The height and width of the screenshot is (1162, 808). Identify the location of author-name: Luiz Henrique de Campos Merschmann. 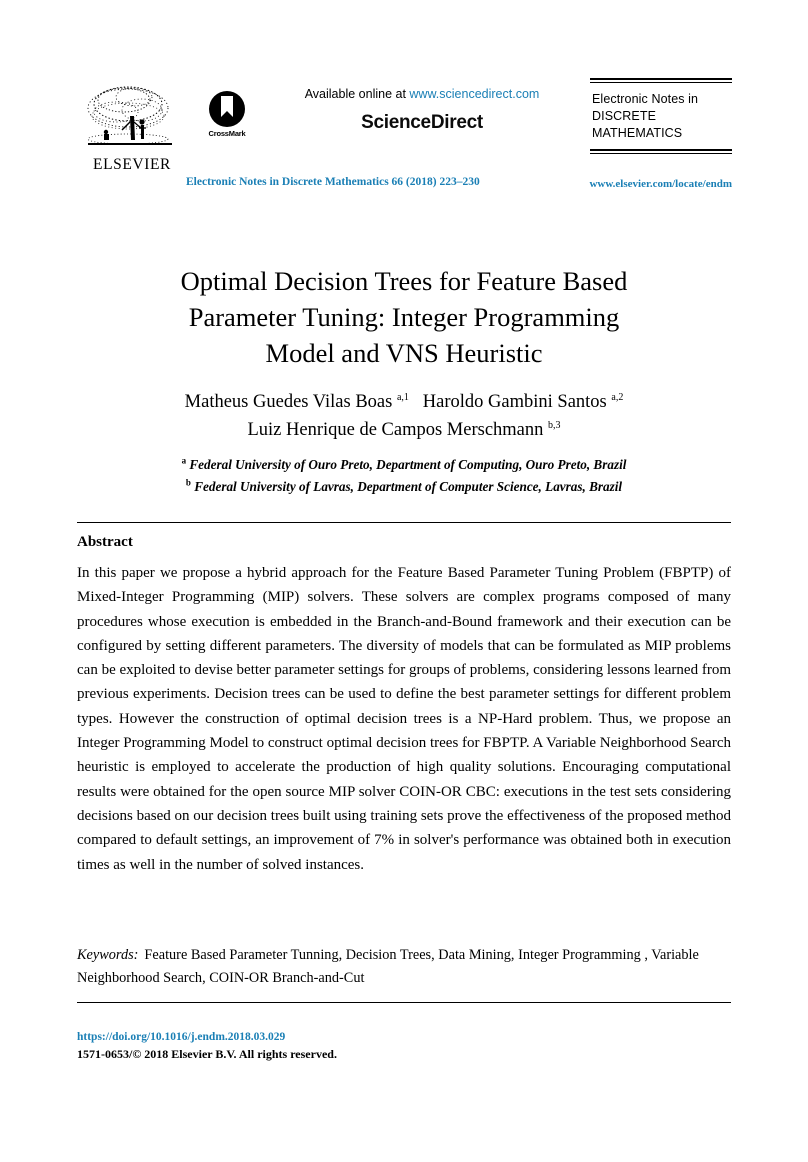
(395, 430).